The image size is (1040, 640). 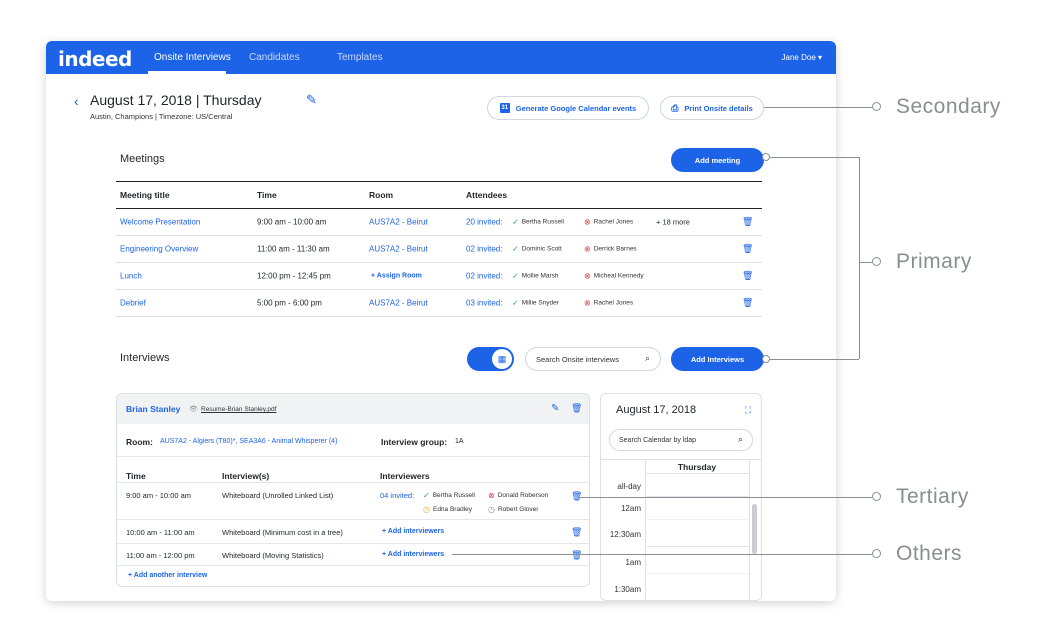 I want to click on calendar-time-label: 12am, so click(x=630, y=508).